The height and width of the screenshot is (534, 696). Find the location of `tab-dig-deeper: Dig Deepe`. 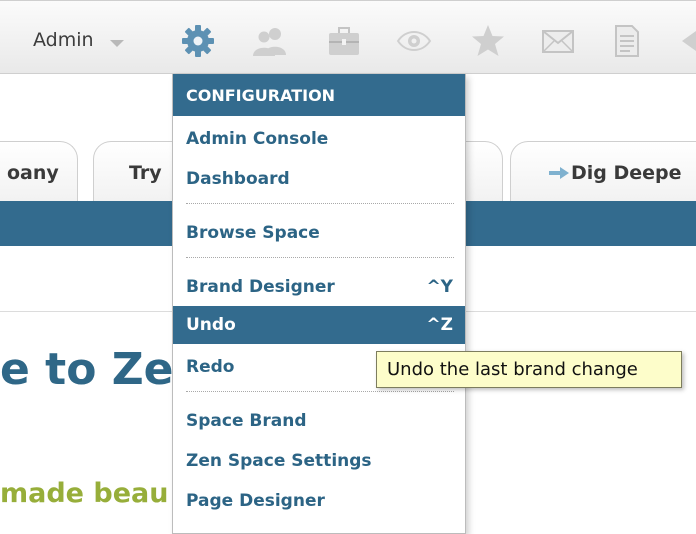

tab-dig-deeper: Dig Deepe is located at coordinates (603, 171).